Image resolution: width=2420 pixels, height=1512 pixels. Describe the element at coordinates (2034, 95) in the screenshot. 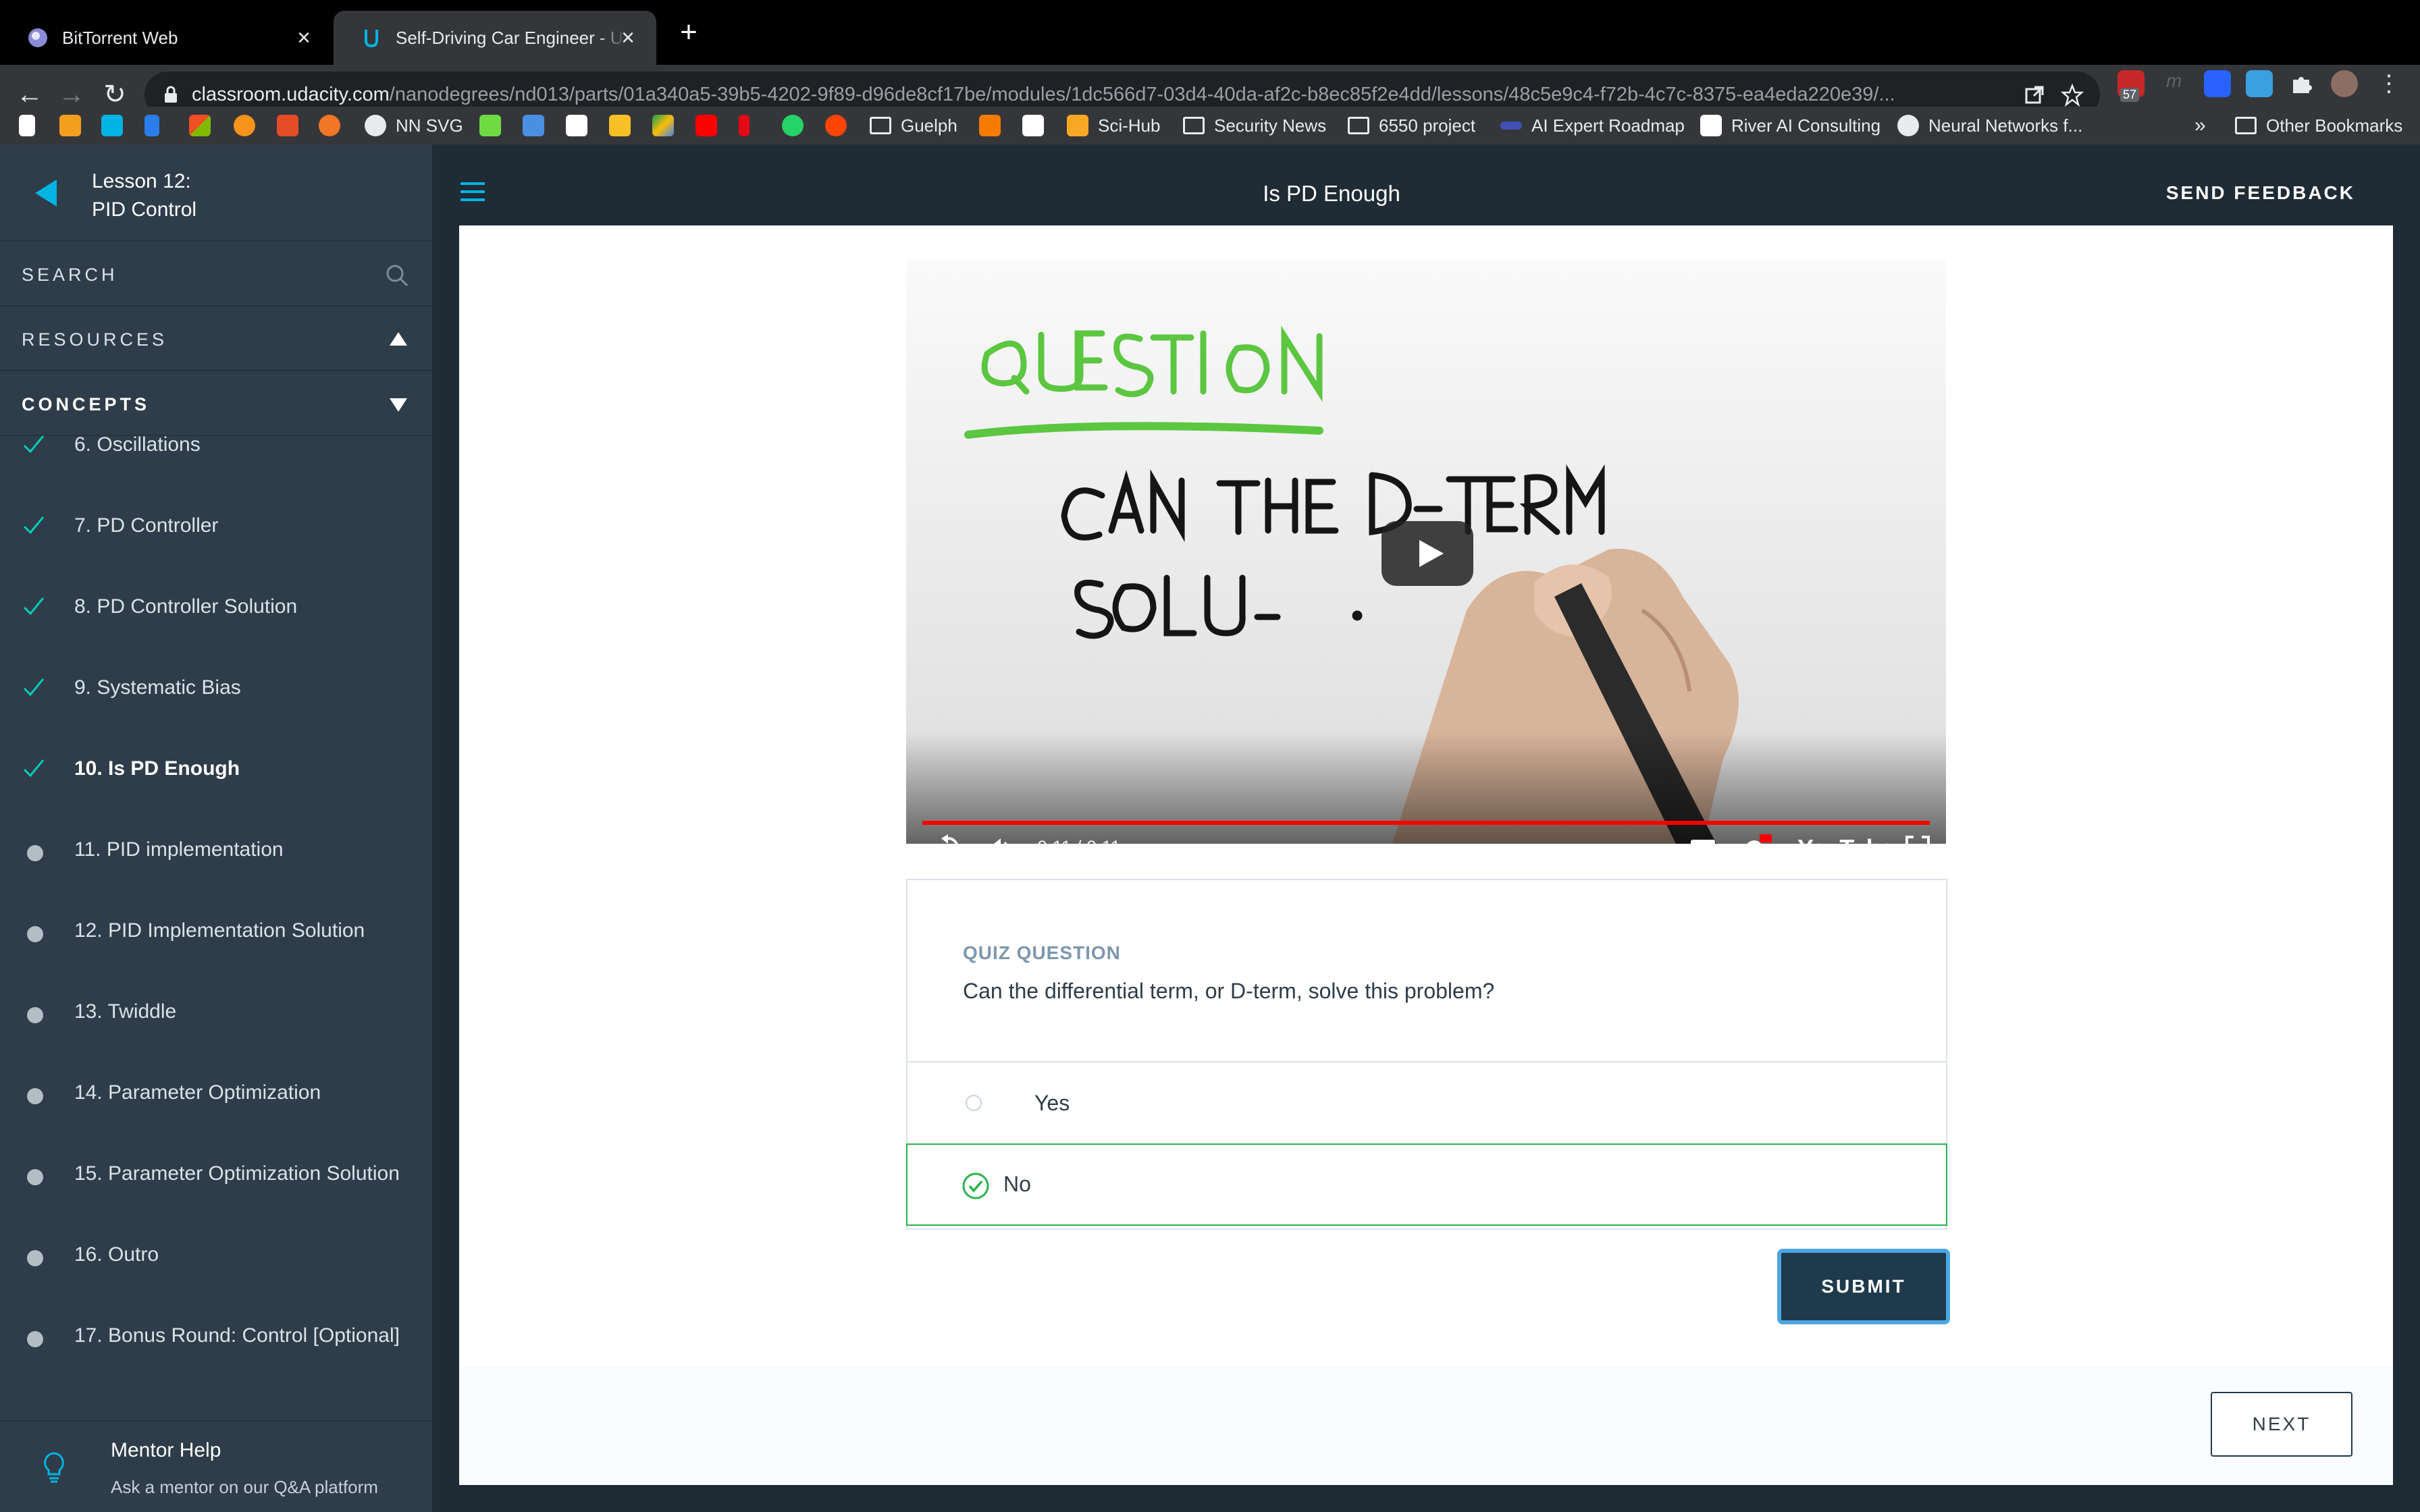

I see `open-in-app-icon` at that location.